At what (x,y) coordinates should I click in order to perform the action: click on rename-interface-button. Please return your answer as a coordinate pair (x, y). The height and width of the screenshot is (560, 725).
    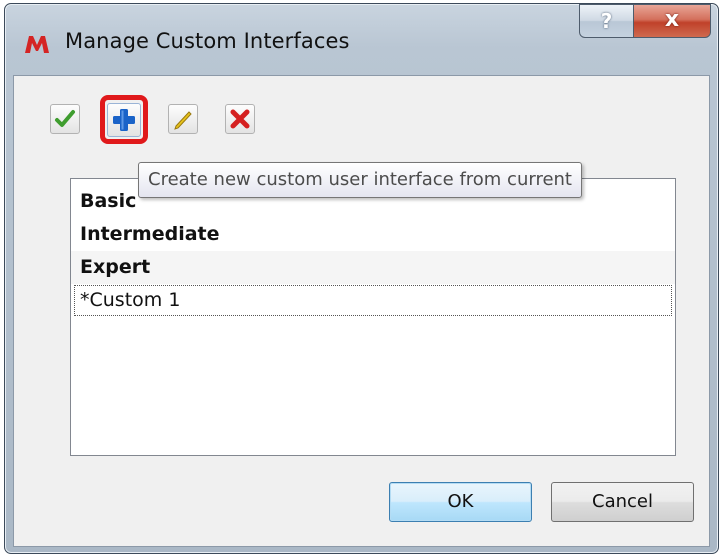
    Looking at the image, I should click on (183, 119).